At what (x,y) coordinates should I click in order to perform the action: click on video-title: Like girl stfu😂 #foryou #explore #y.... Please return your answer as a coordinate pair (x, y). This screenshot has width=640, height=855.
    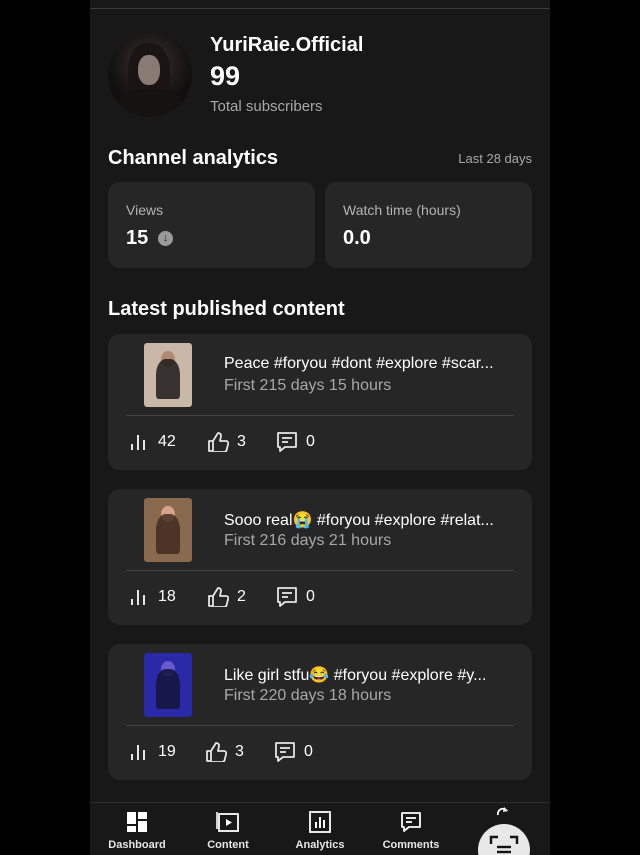
    Looking at the image, I should click on (371, 675).